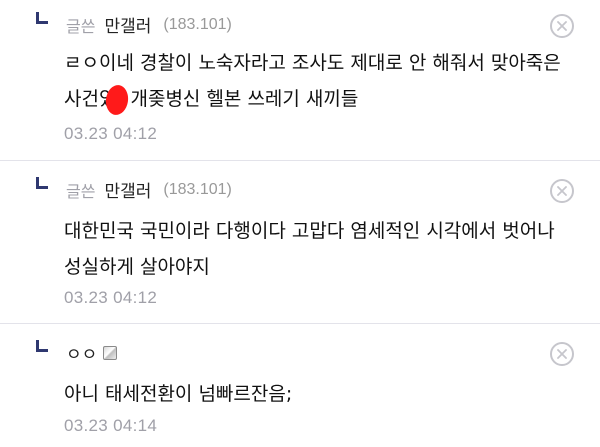 Image resolution: width=600 pixels, height=447 pixels. Describe the element at coordinates (81, 352) in the screenshot. I see `author-name: ㅇㅇ` at that location.